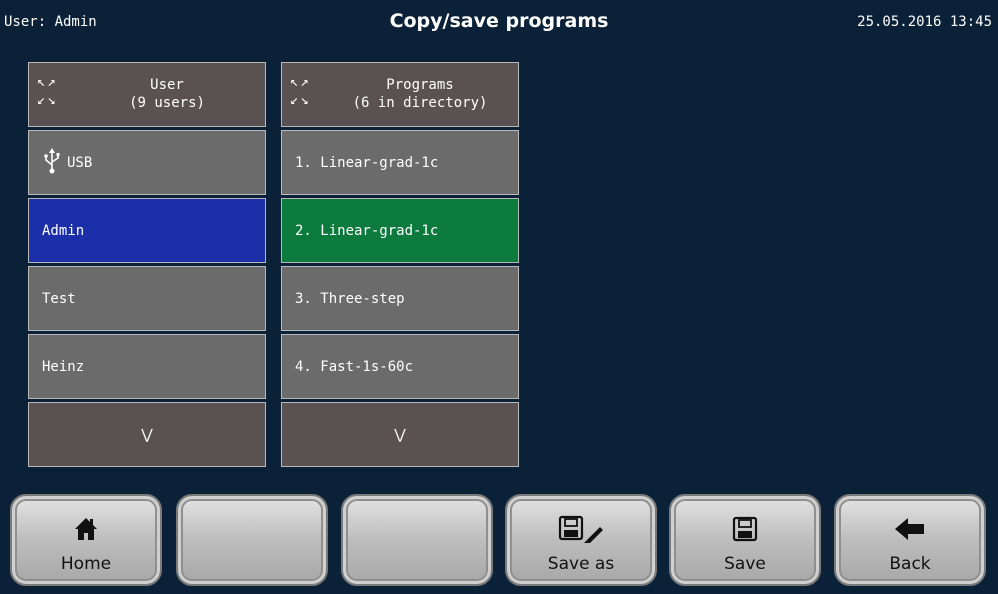 This screenshot has width=998, height=594. Describe the element at coordinates (910, 529) in the screenshot. I see `back-arrow-icon` at that location.